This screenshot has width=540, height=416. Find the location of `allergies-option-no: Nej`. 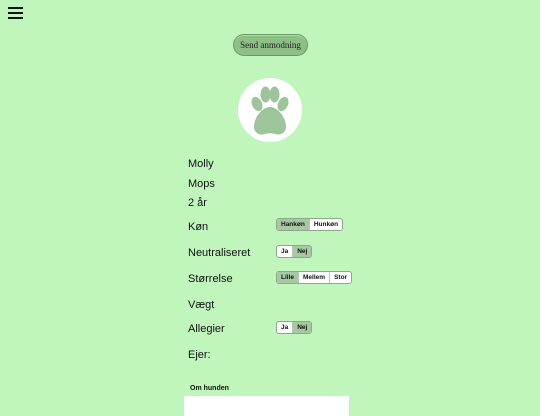

allergies-option-no: Nej is located at coordinates (302, 327).